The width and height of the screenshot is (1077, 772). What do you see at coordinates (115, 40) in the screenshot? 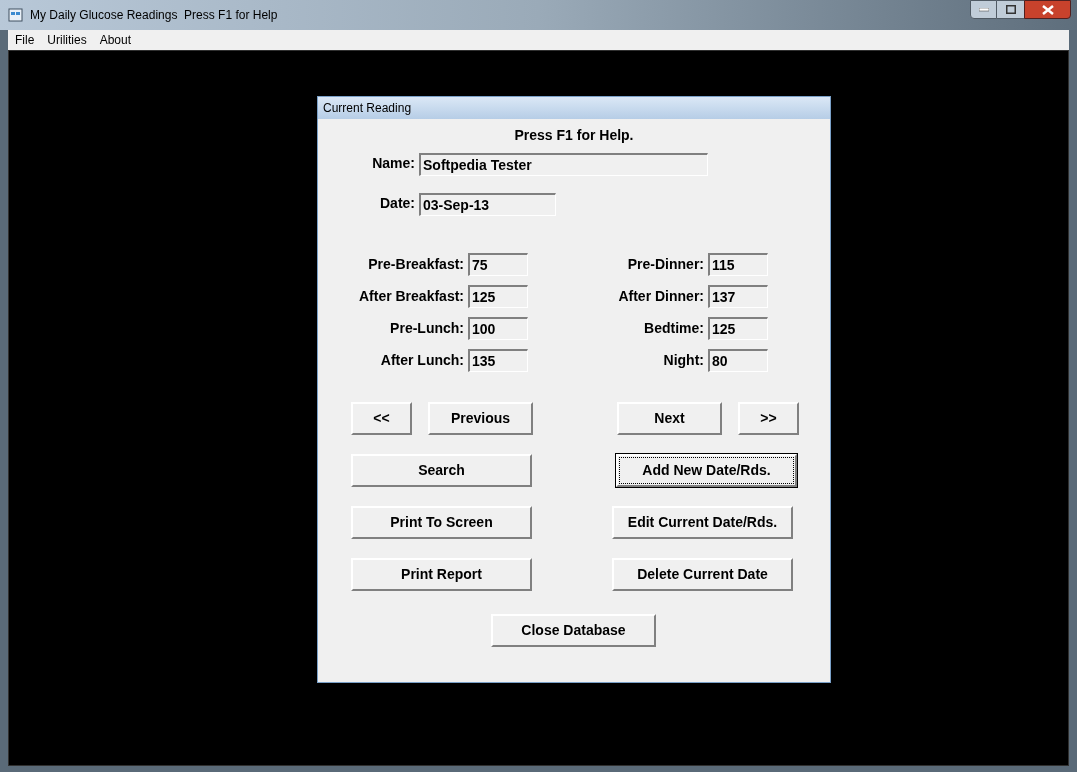
I see `menu-item: About` at bounding box center [115, 40].